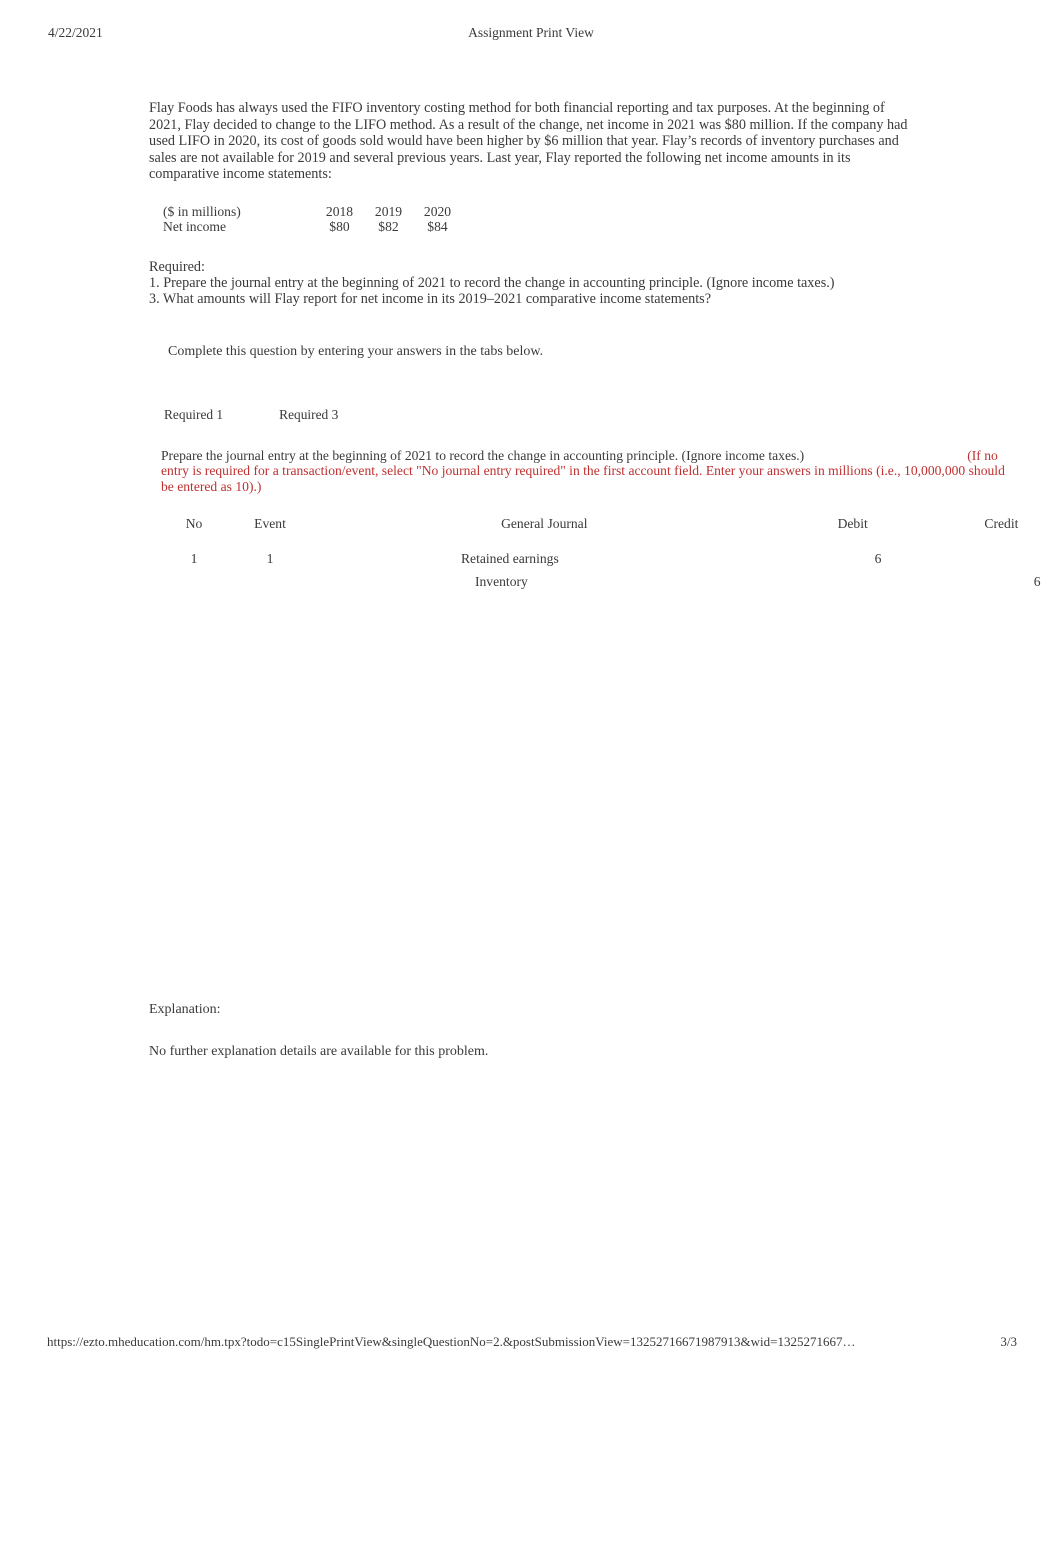  I want to click on journal-header-row: No Event General Journal Debit Credit, so click(611, 533).